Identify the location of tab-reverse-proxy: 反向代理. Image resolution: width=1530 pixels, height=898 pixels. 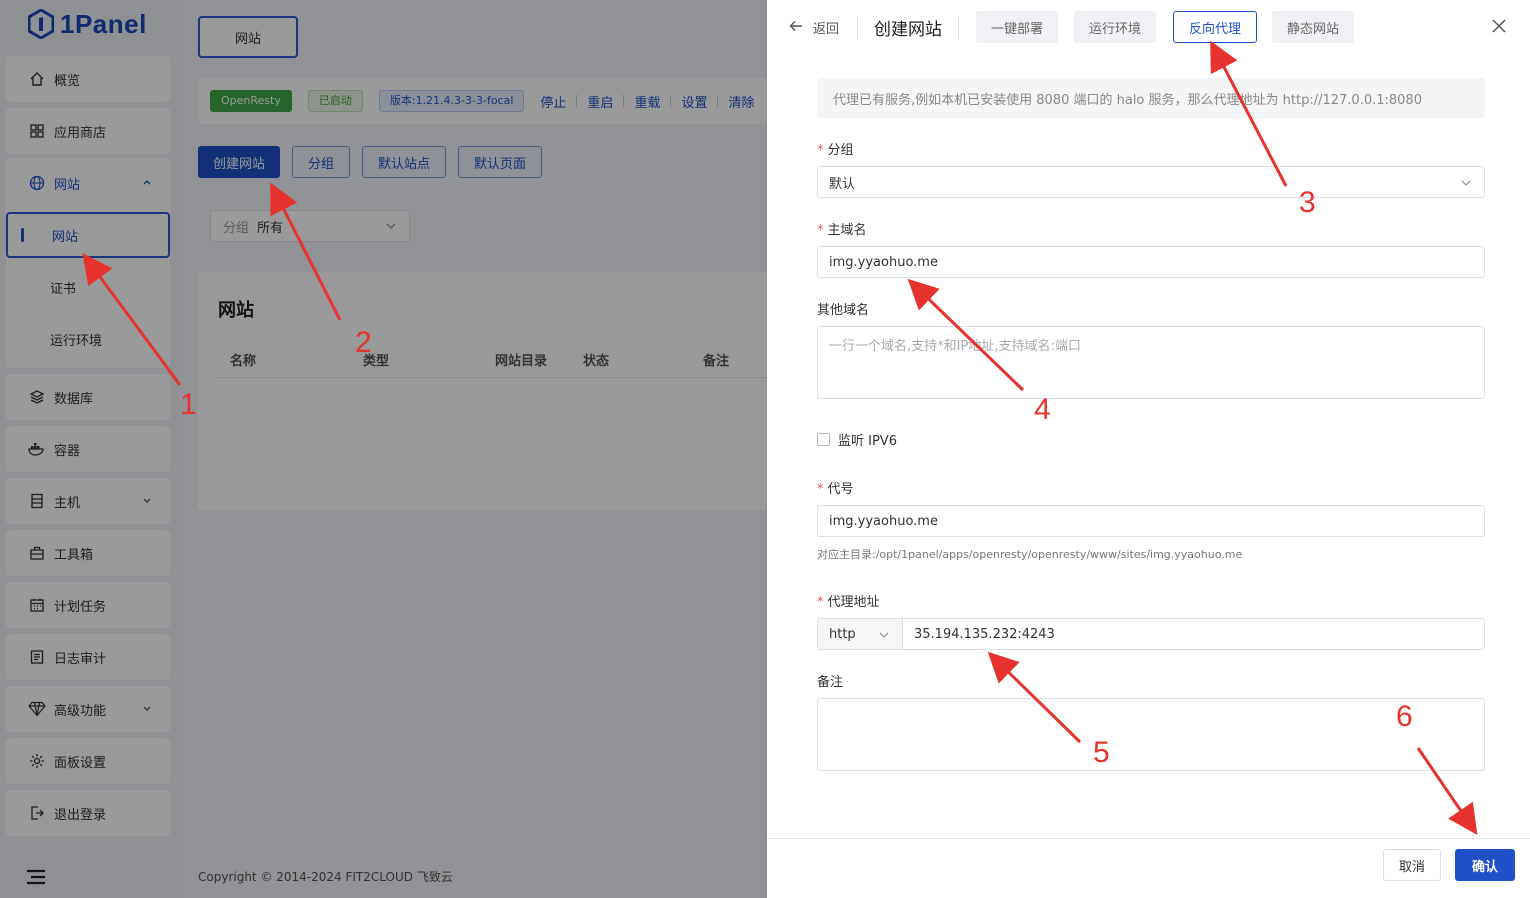
(1215, 27).